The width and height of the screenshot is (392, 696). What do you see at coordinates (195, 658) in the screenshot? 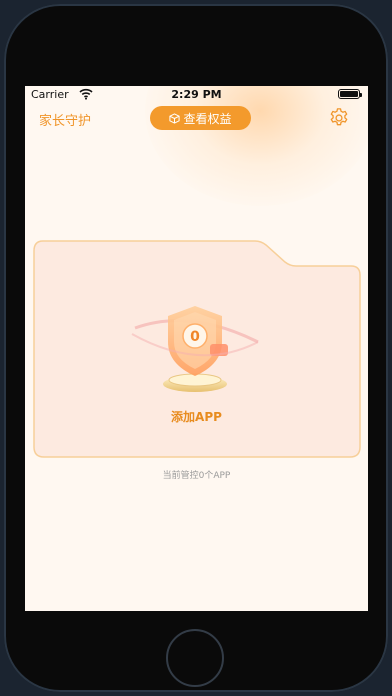
I see `home-button` at bounding box center [195, 658].